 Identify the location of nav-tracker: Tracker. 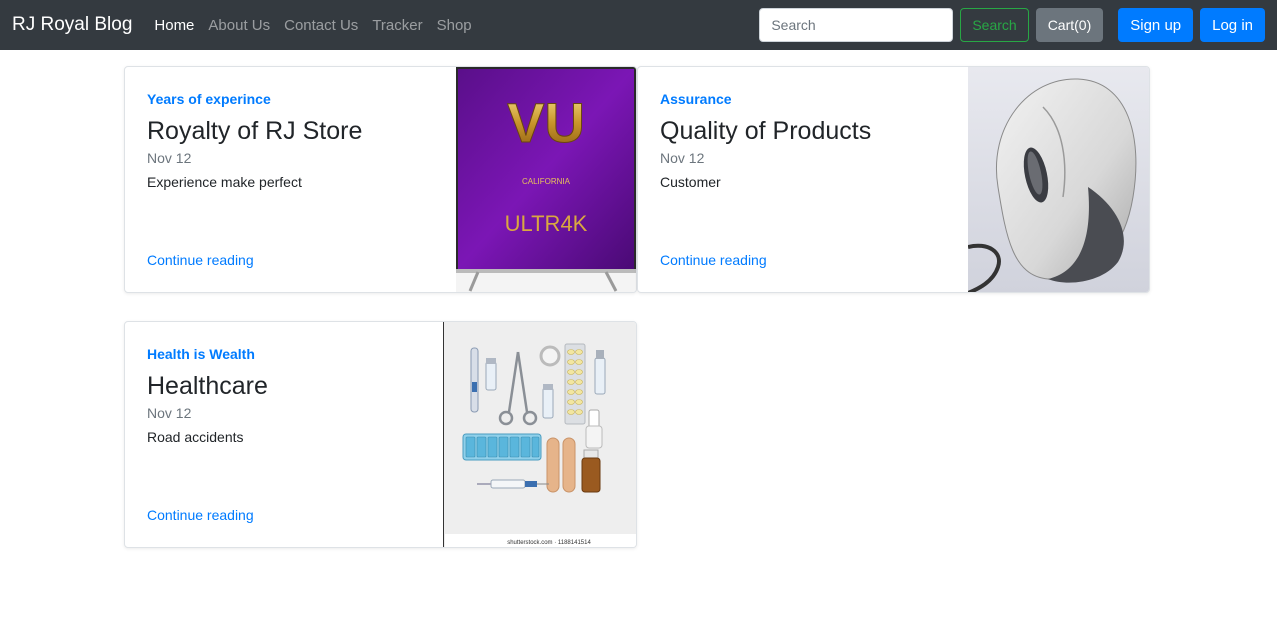
(397, 25).